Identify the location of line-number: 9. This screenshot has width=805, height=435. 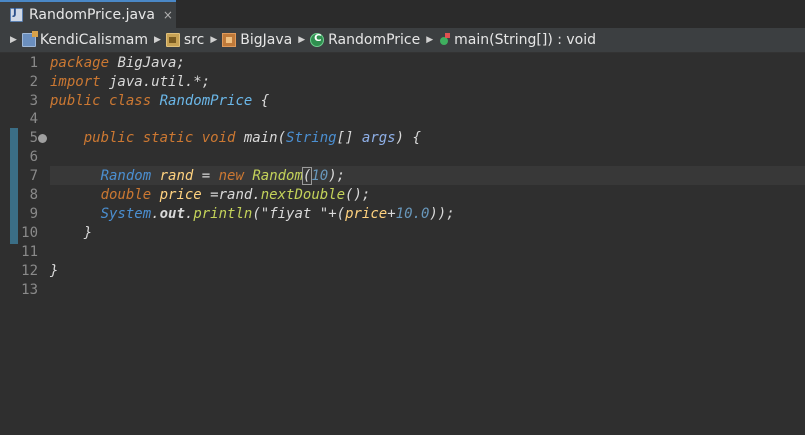
(33, 214).